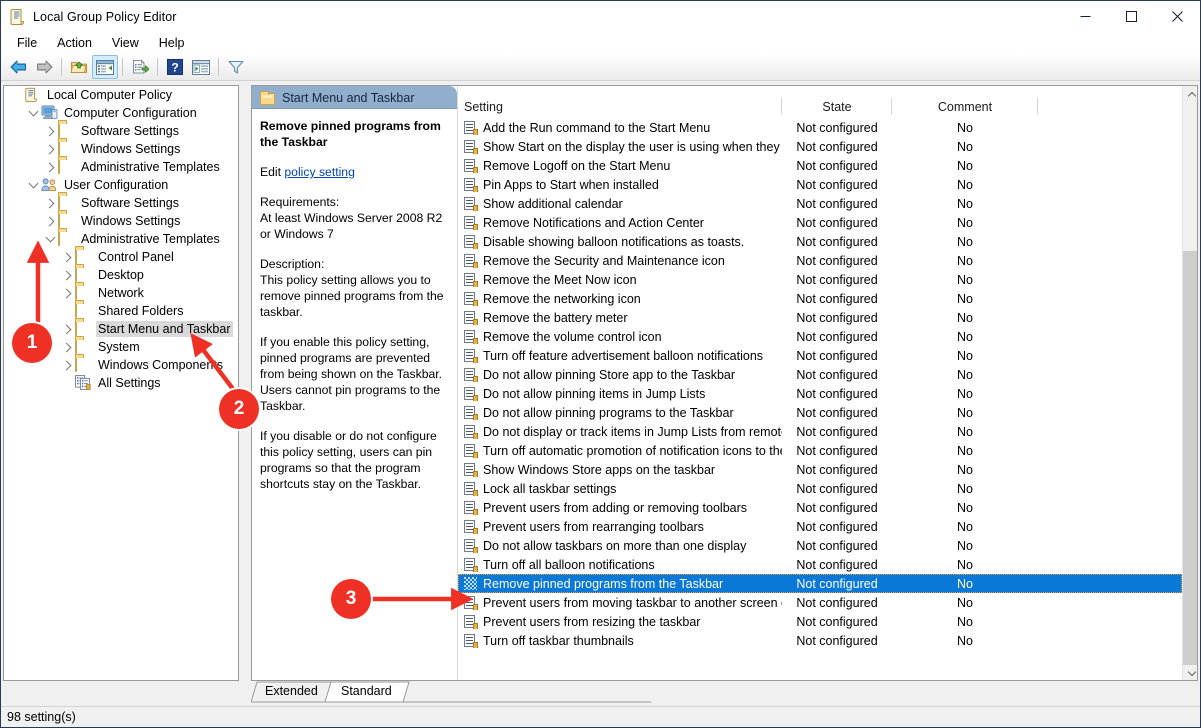  I want to click on tree-item-computer-configuration: Computer Configuration, so click(121, 113).